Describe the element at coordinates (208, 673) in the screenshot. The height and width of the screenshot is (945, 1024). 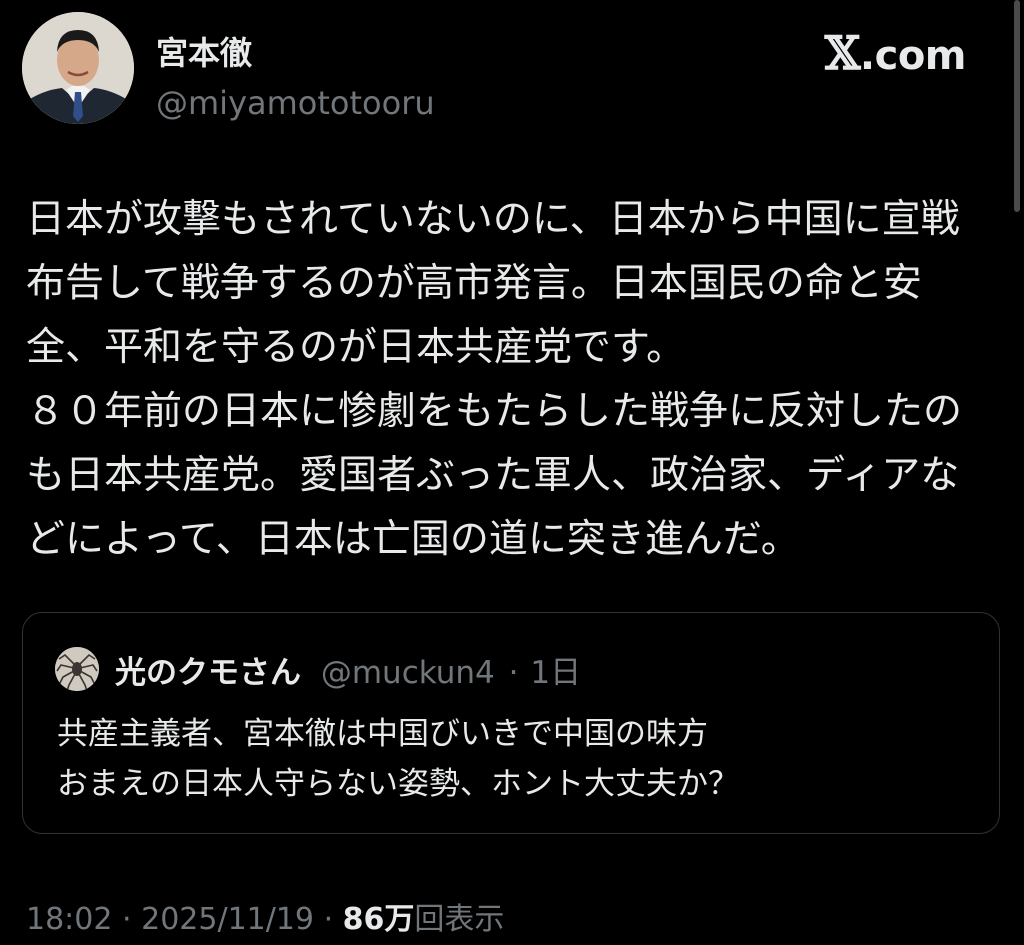
I see `quoted-display-name: 光のクモさん` at that location.